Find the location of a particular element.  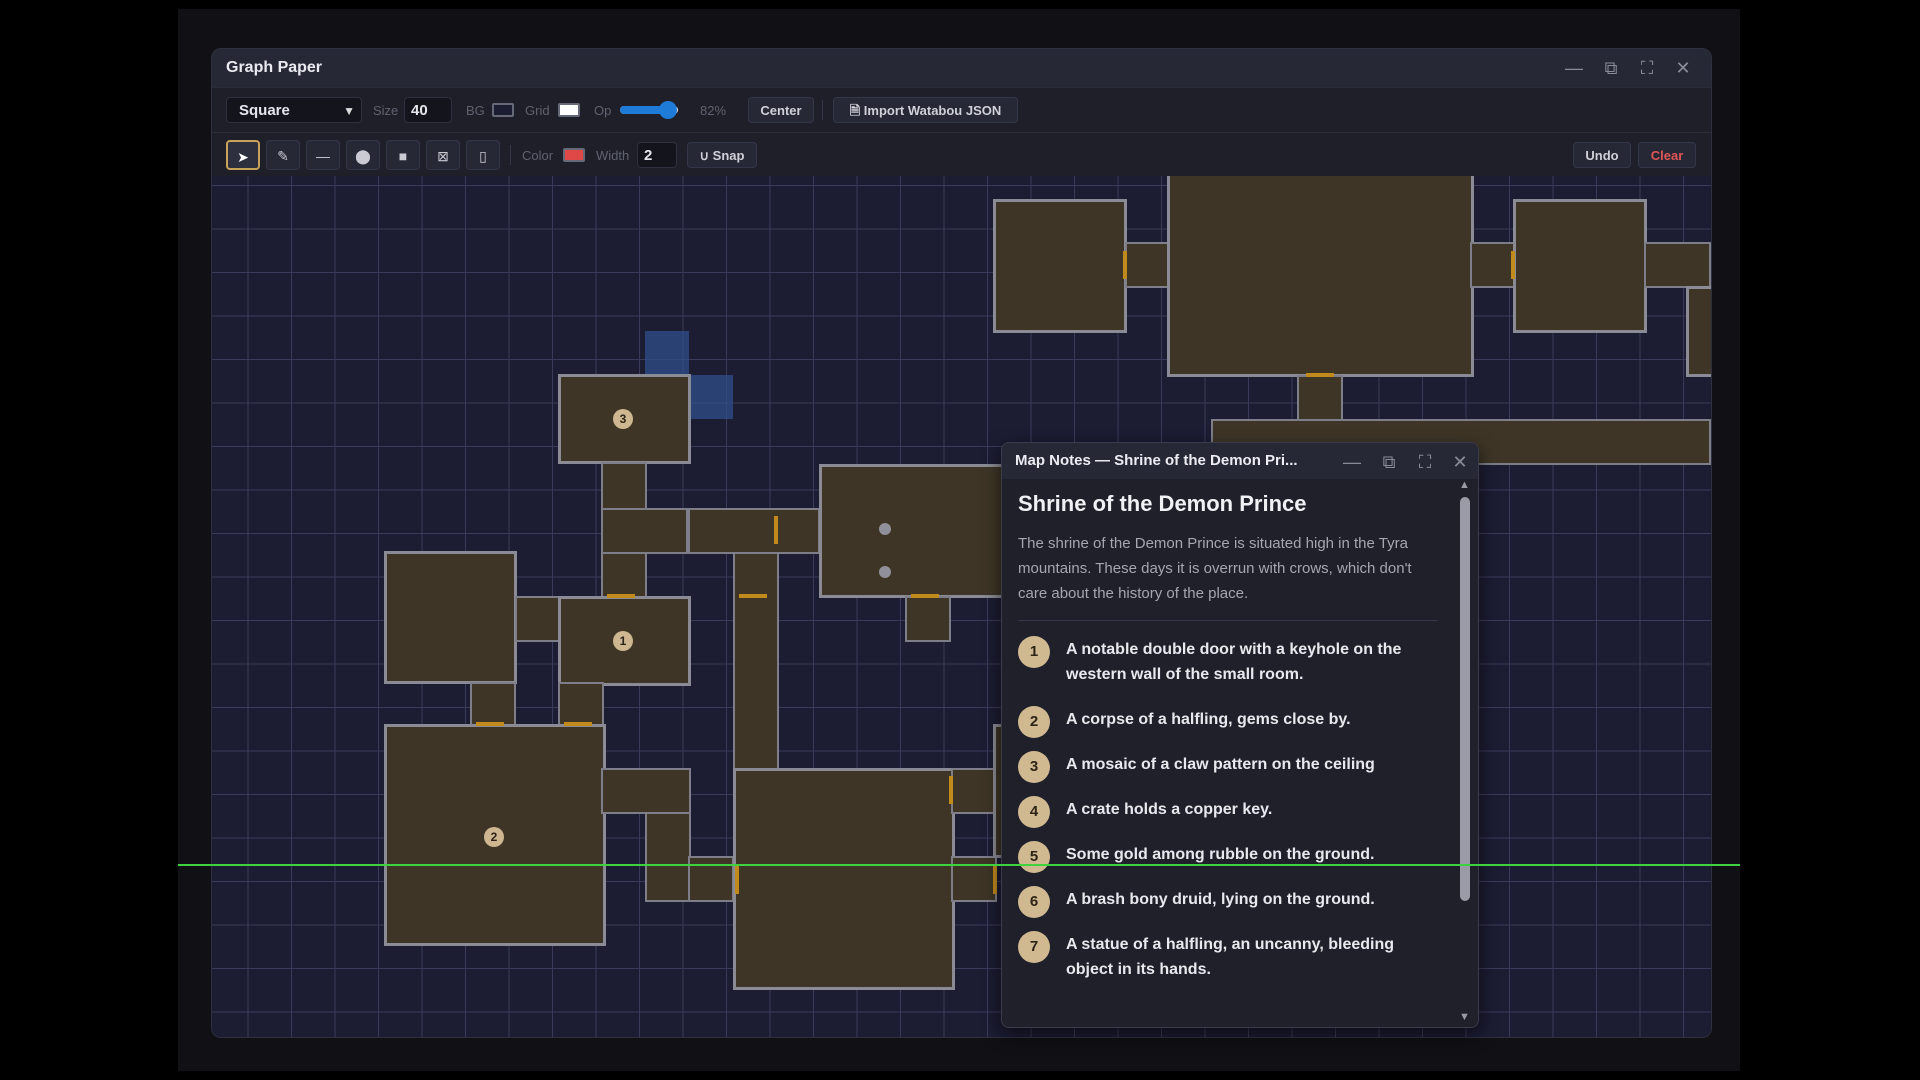

notes-divider is located at coordinates (1228, 620).